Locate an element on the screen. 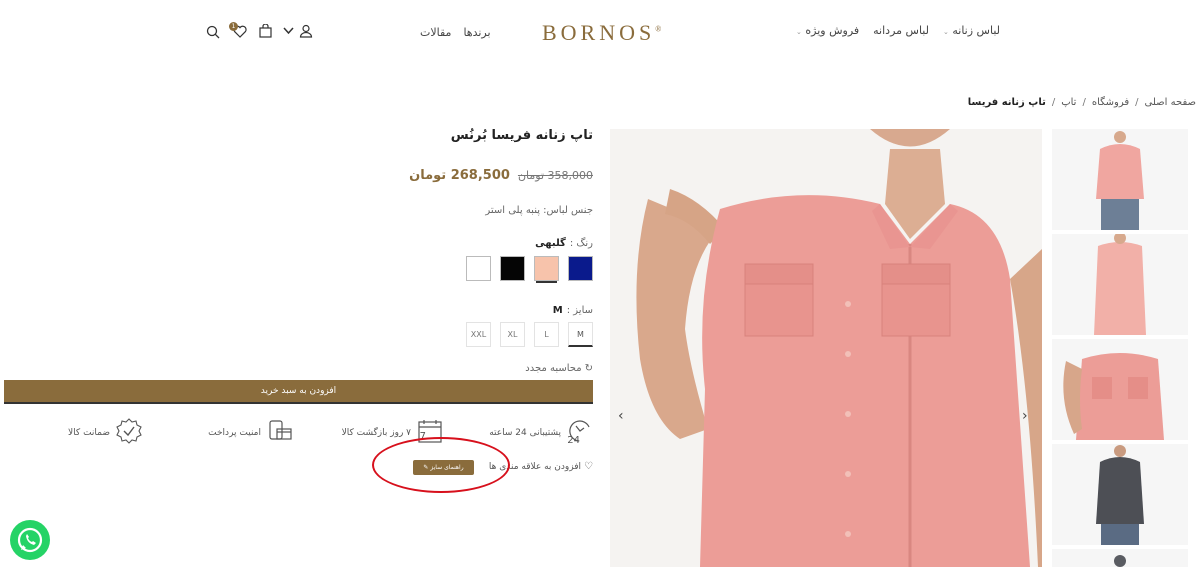  main-nav-right: لباس زنانه ⌄ لباس مردانه فروش ویژه ⌄ is located at coordinates (890, 30).